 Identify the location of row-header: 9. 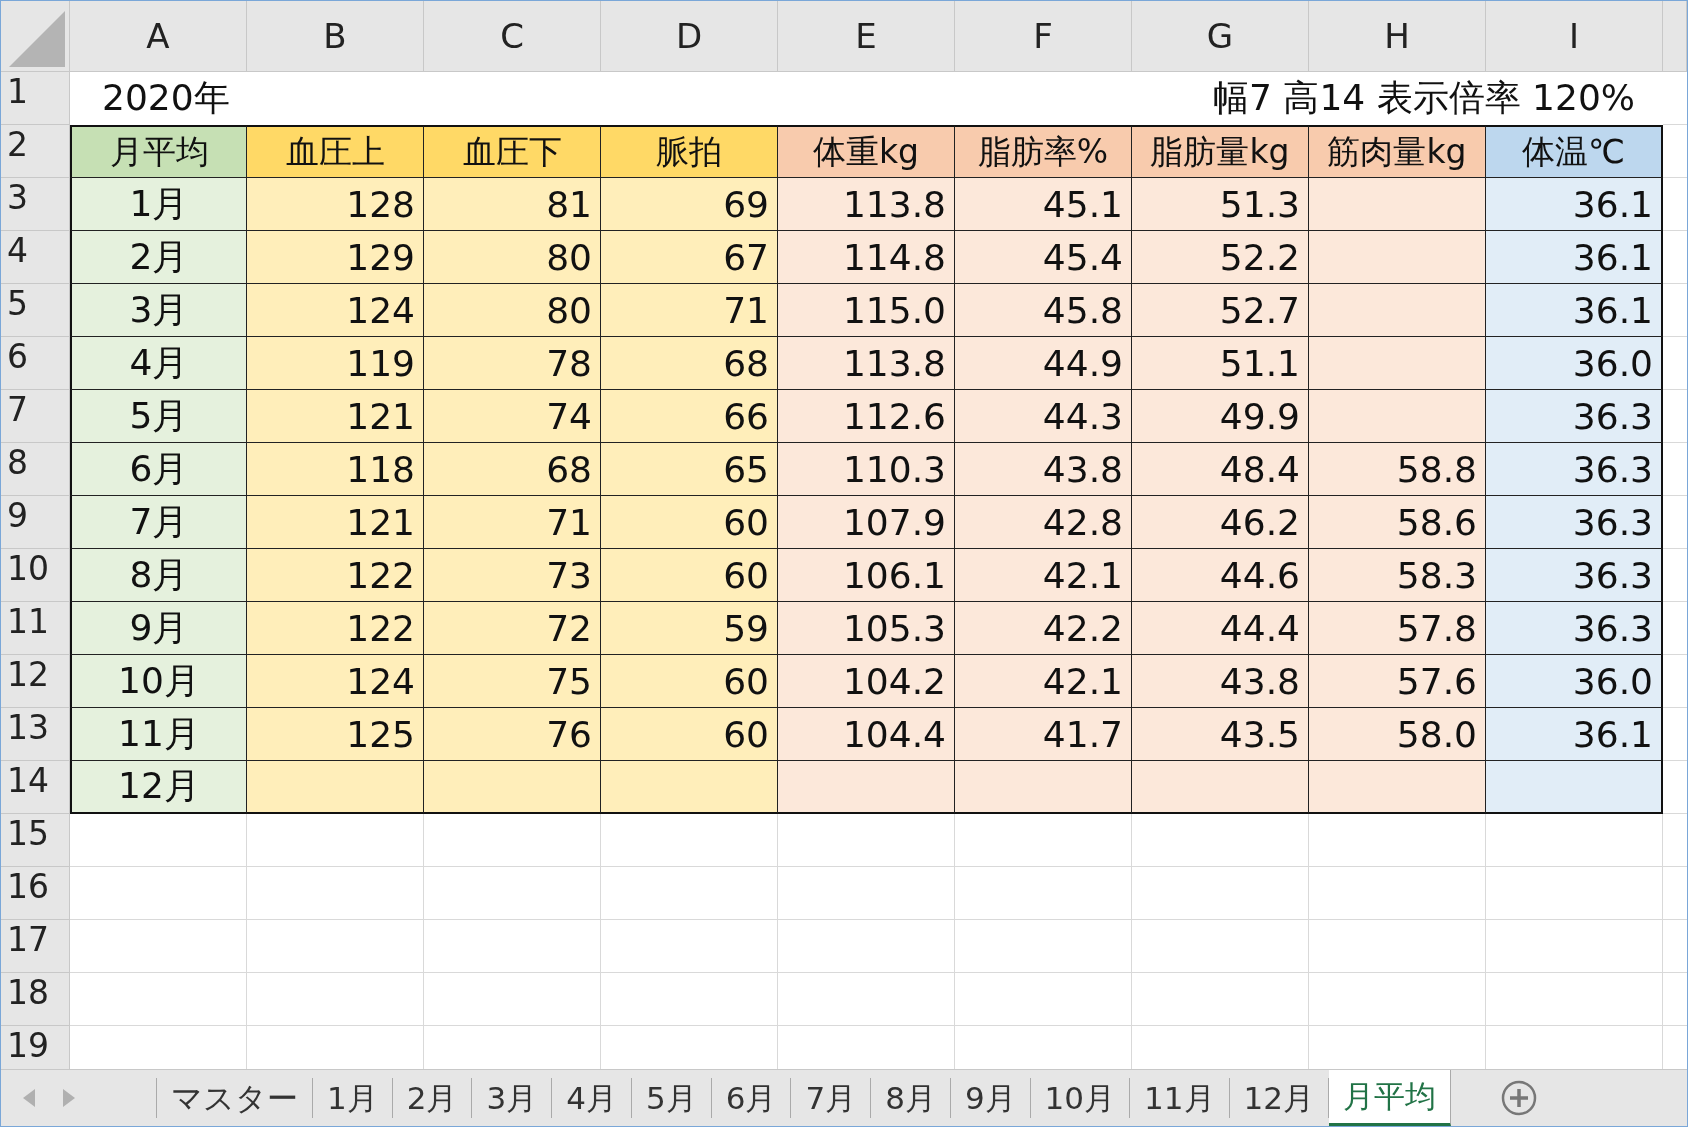
(35, 522).